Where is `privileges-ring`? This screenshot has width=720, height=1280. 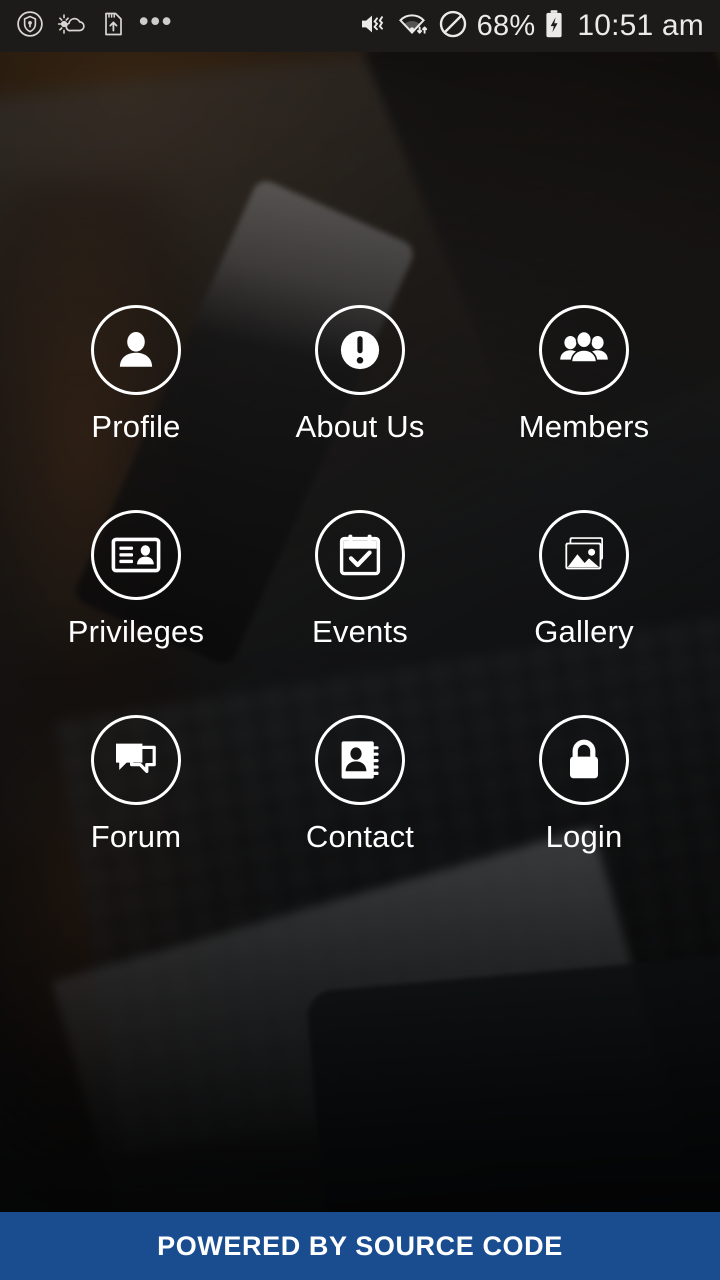 privileges-ring is located at coordinates (136, 554).